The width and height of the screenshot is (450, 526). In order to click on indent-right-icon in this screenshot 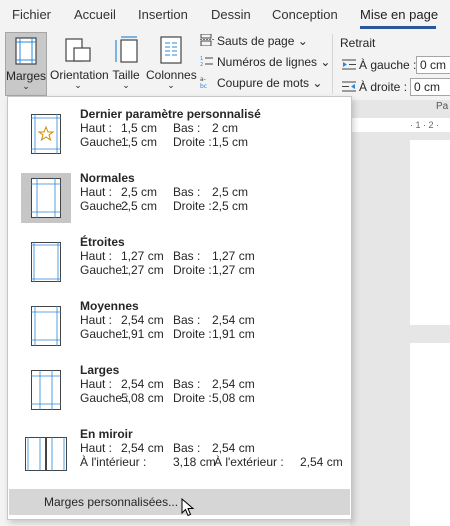, I will do `click(349, 86)`.